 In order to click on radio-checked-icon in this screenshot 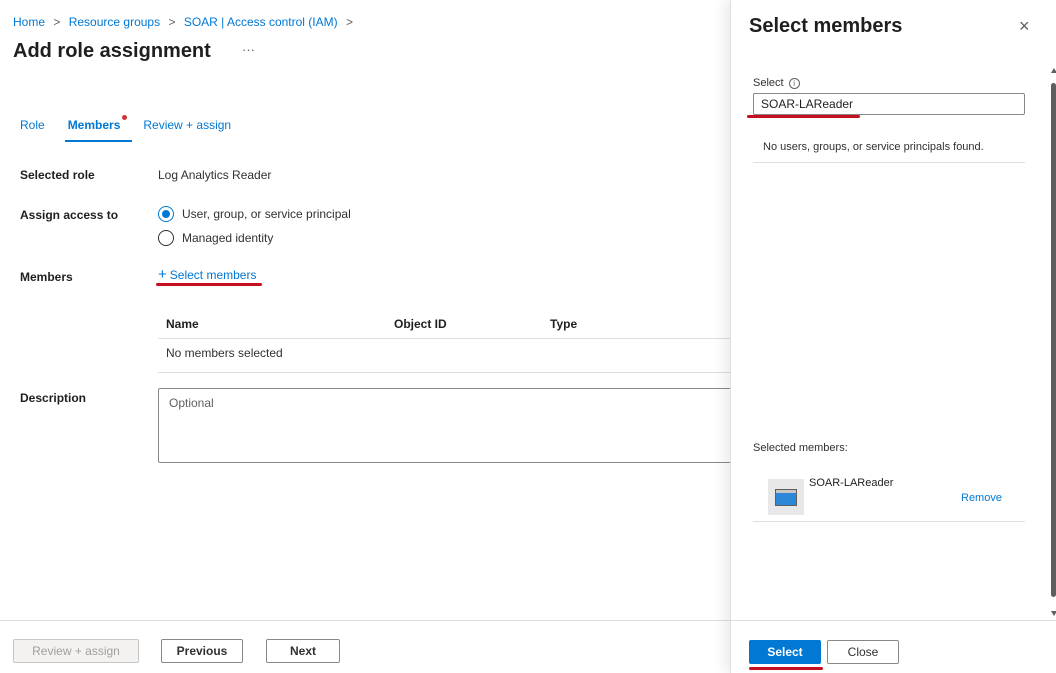, I will do `click(166, 214)`.